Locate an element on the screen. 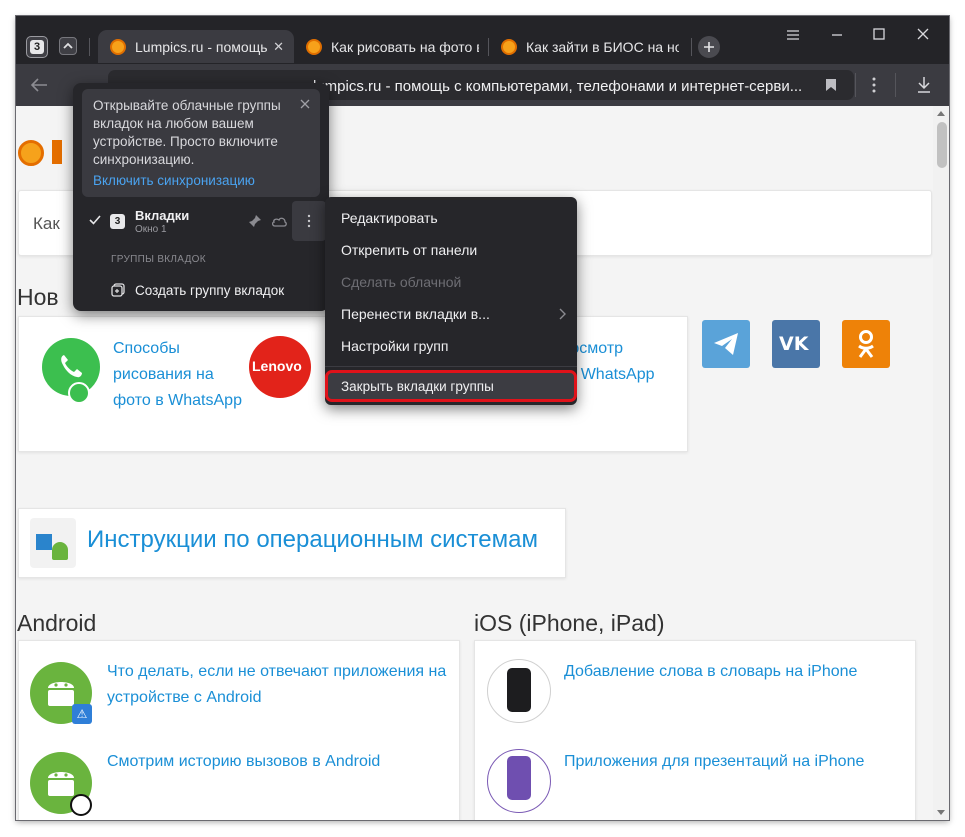  chevron-right-icon is located at coordinates (562, 314).